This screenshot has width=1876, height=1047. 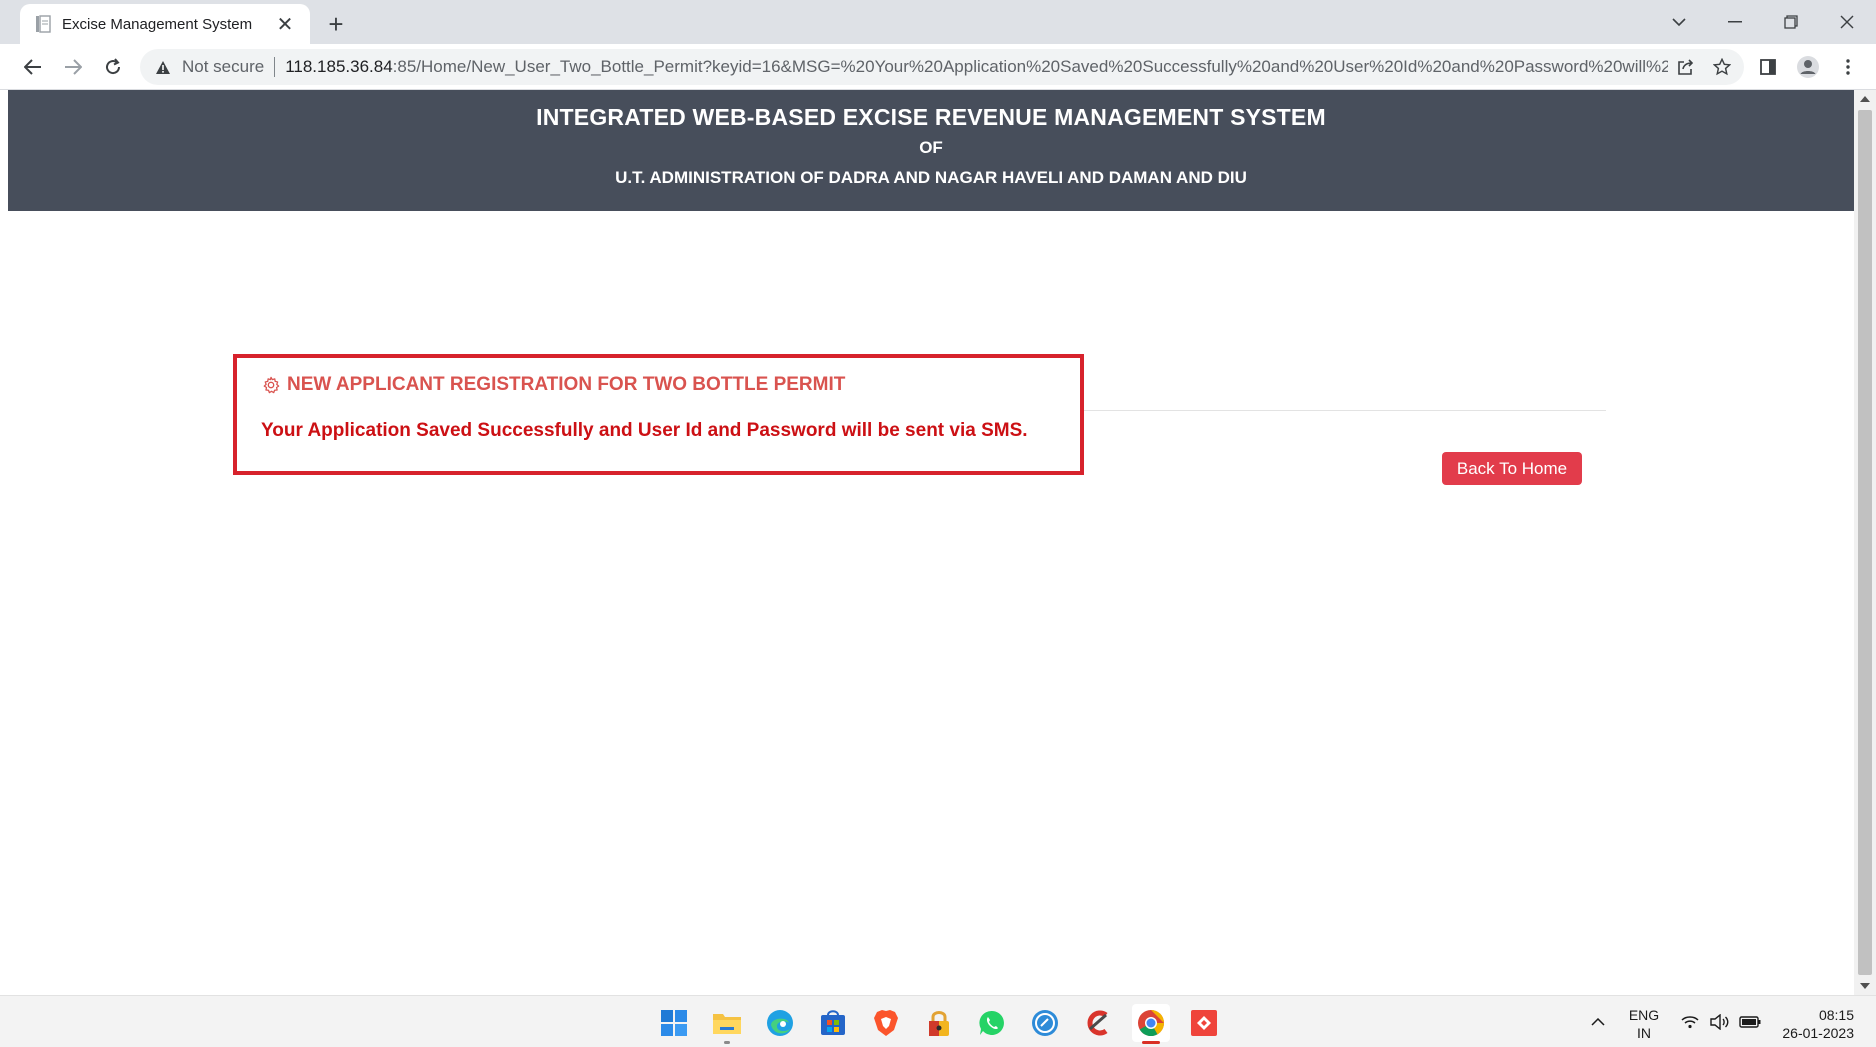 What do you see at coordinates (163, 67) in the screenshot?
I see `warning-icon` at bounding box center [163, 67].